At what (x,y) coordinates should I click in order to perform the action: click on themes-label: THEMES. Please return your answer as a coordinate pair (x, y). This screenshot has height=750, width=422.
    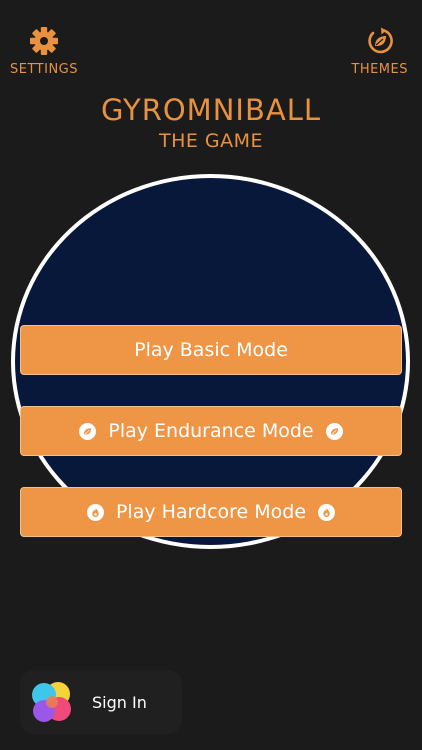
    Looking at the image, I should click on (379, 69).